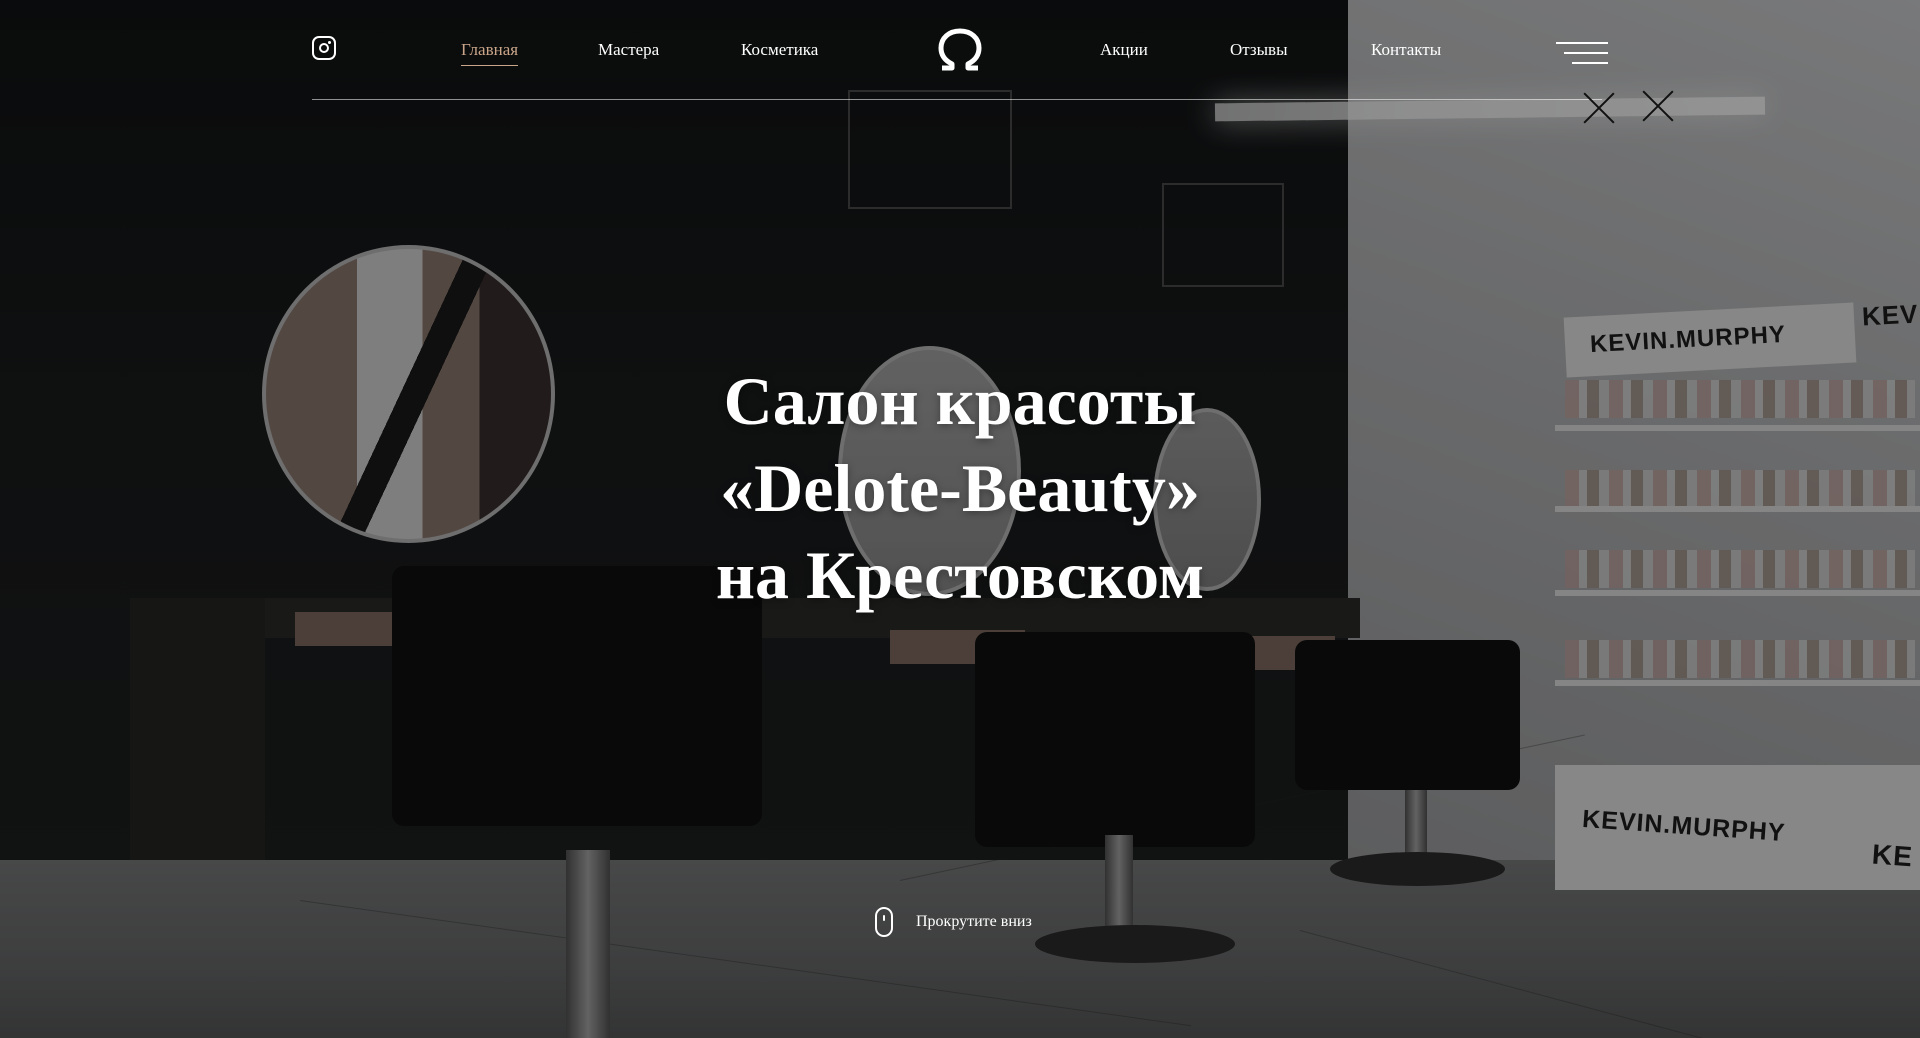  What do you see at coordinates (957, 99) in the screenshot?
I see `header-divider` at bounding box center [957, 99].